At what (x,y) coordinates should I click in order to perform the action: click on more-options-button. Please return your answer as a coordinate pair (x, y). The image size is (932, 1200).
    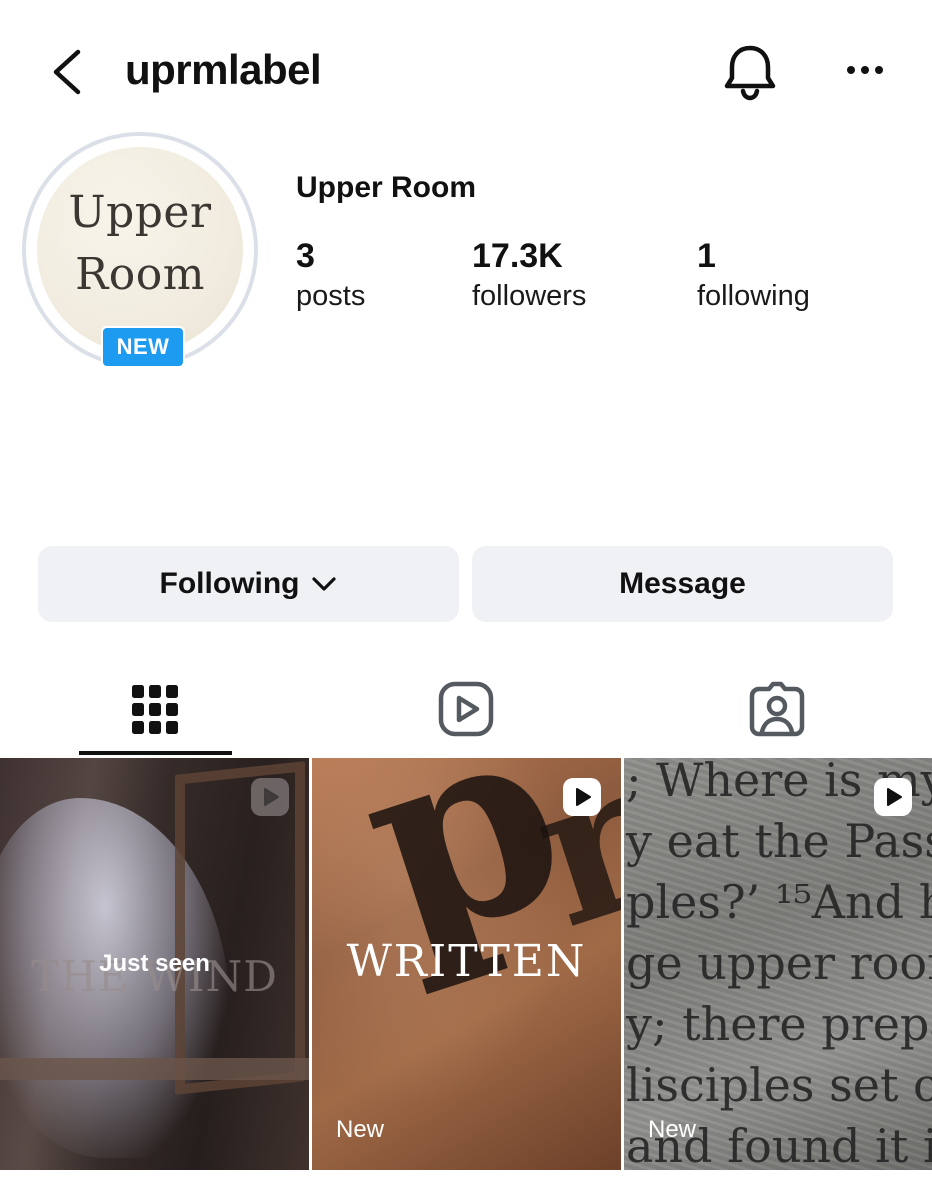
    Looking at the image, I should click on (865, 70).